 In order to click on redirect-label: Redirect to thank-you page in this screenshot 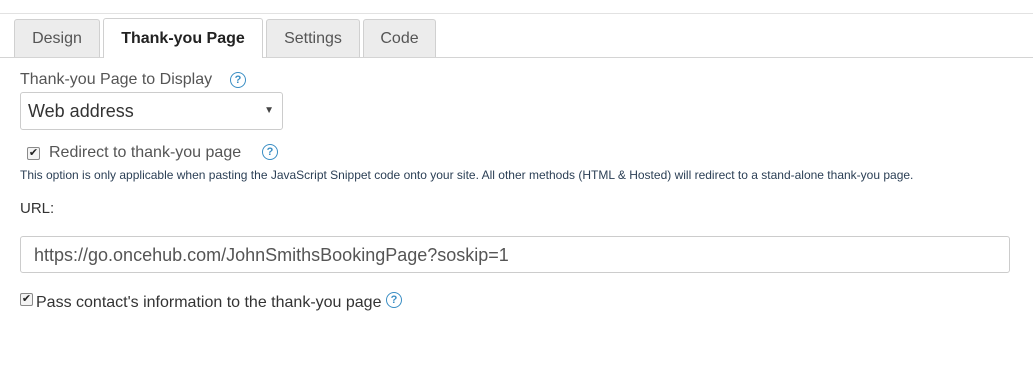, I will do `click(145, 152)`.